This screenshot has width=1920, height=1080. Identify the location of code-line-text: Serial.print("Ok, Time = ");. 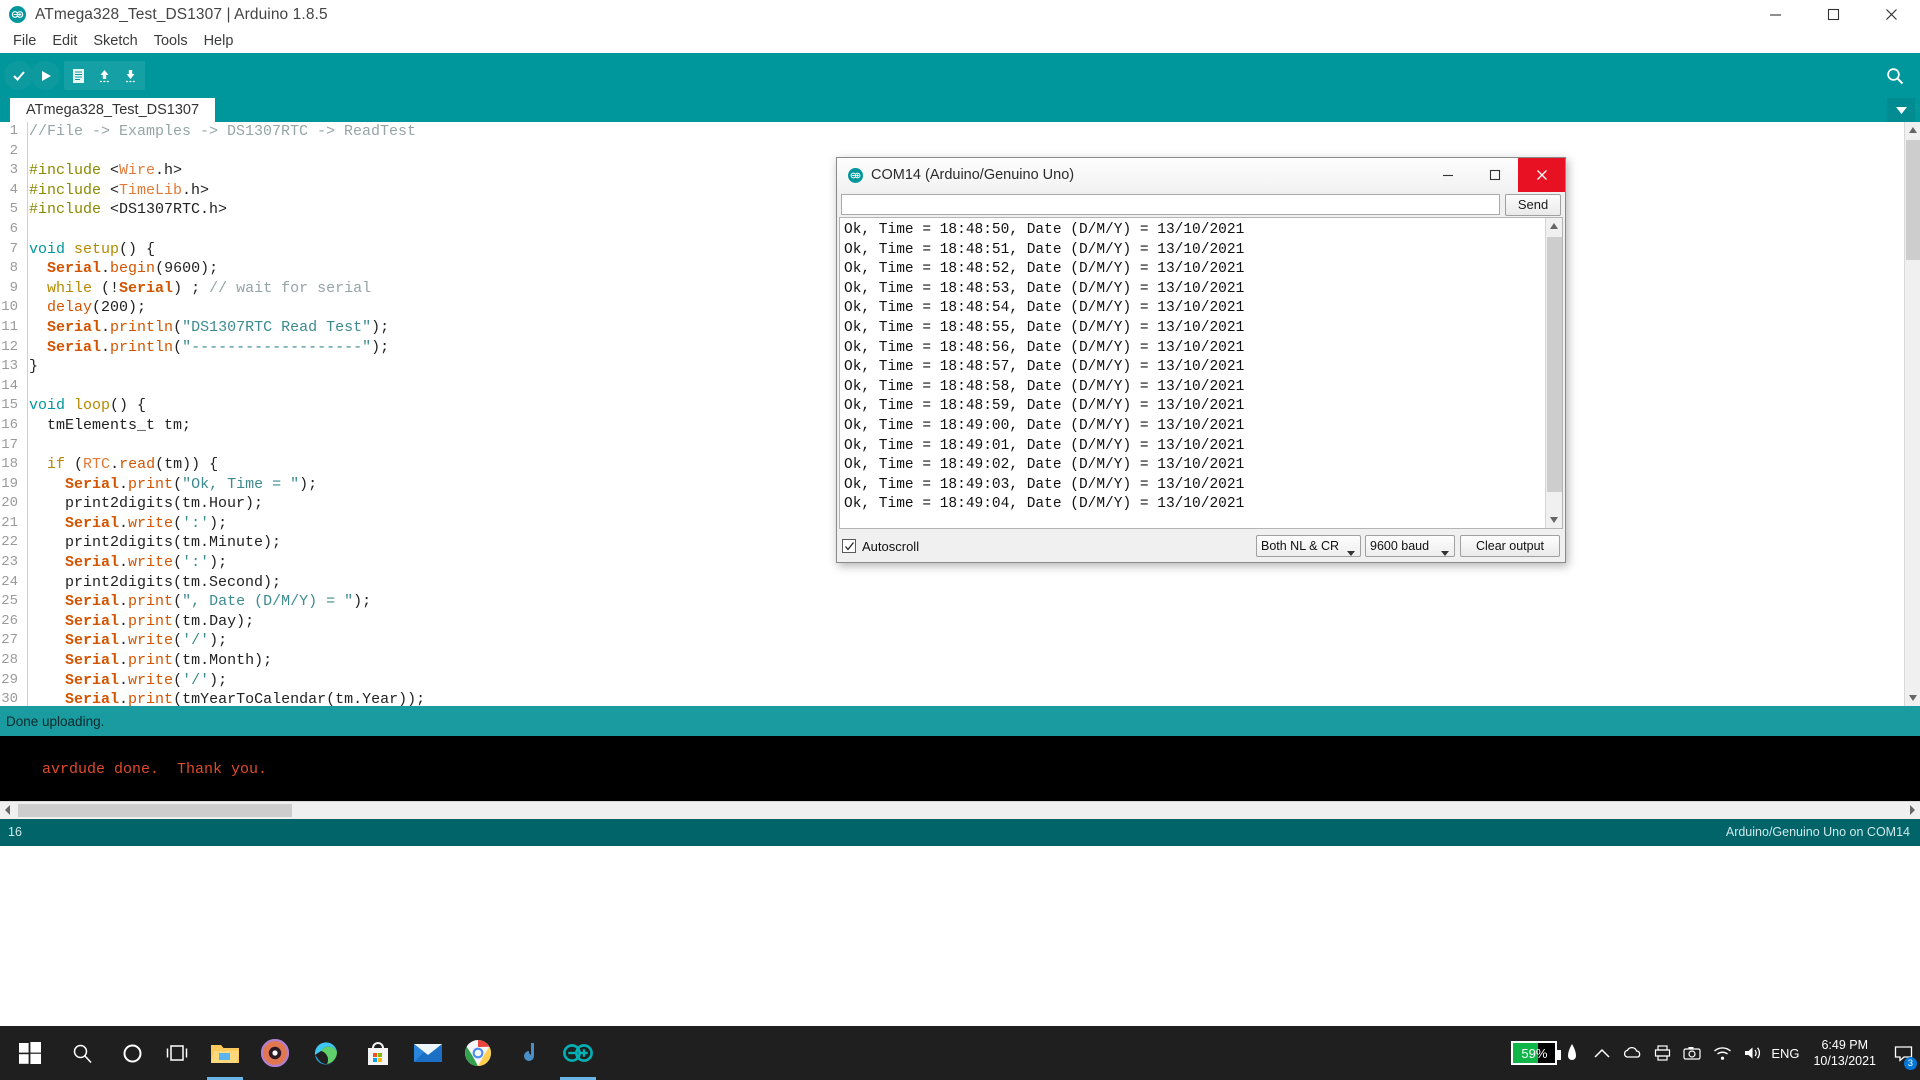
(191, 484).